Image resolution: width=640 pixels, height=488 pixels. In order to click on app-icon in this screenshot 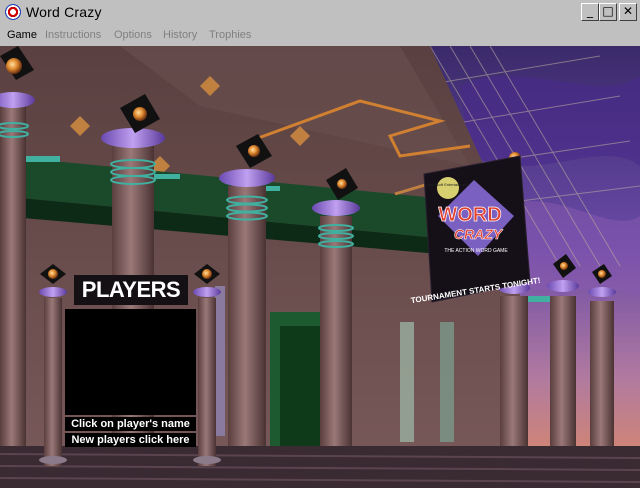, I will do `click(13, 12)`.